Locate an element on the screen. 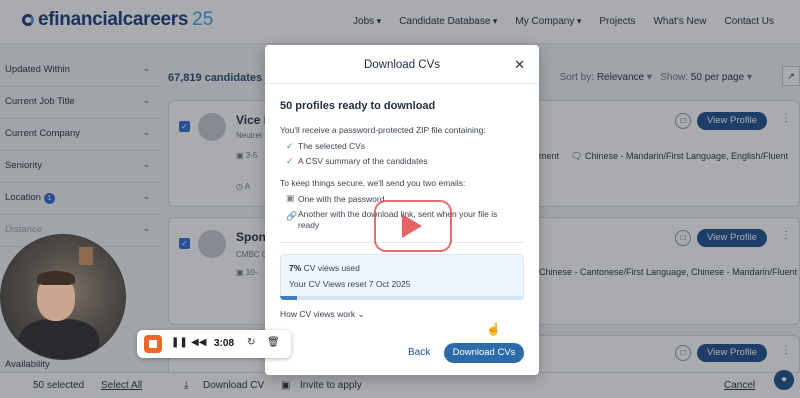 Image resolution: width=800 pixels, height=398 pixels. recording-timer: 3:08 is located at coordinates (224, 343).